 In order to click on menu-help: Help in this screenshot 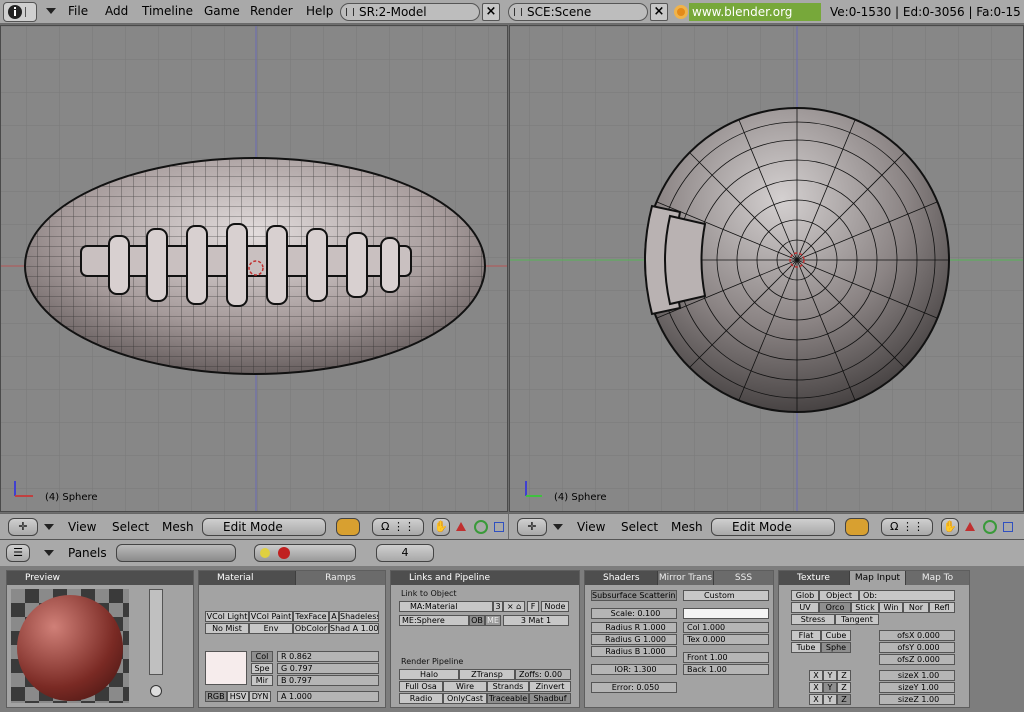, I will do `click(319, 11)`.